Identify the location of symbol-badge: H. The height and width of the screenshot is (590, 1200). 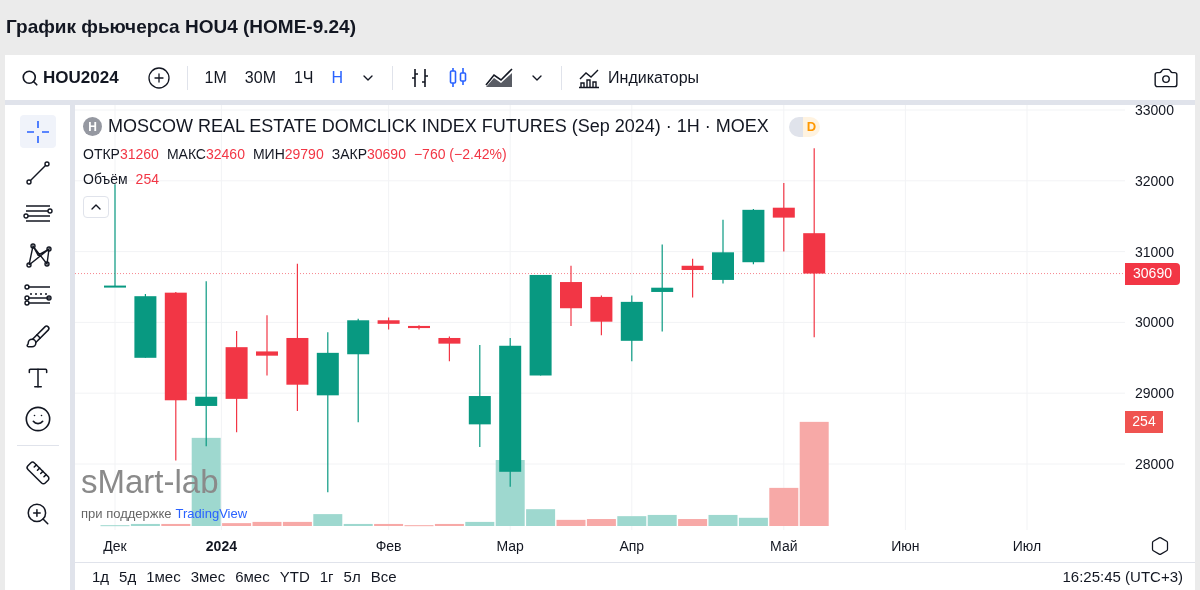
(92, 126).